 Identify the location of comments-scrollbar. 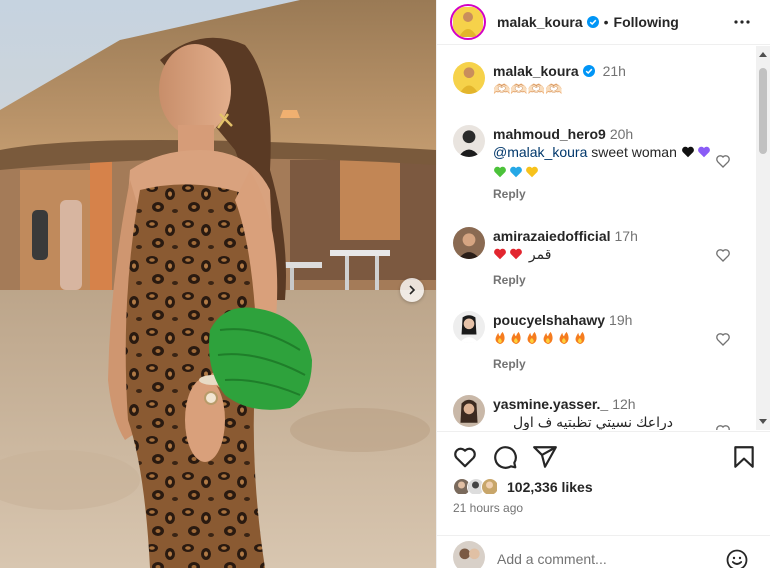
(763, 238).